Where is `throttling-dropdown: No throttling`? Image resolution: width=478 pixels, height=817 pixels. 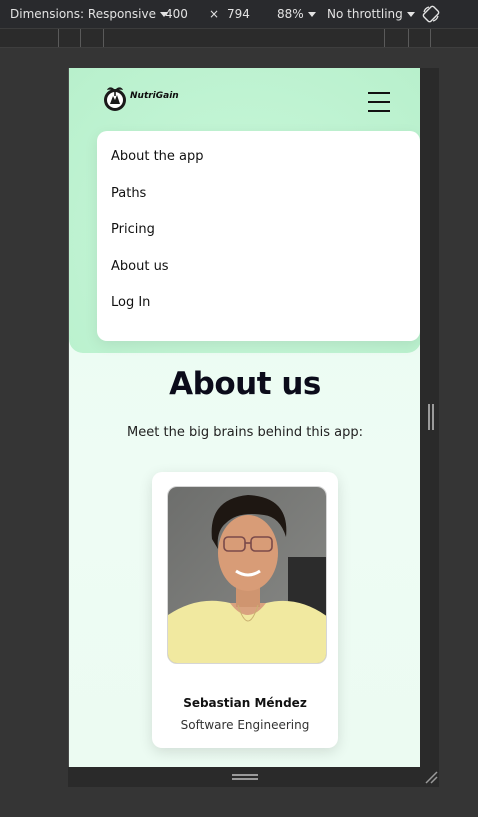
throttling-dropdown: No throttling is located at coordinates (371, 14).